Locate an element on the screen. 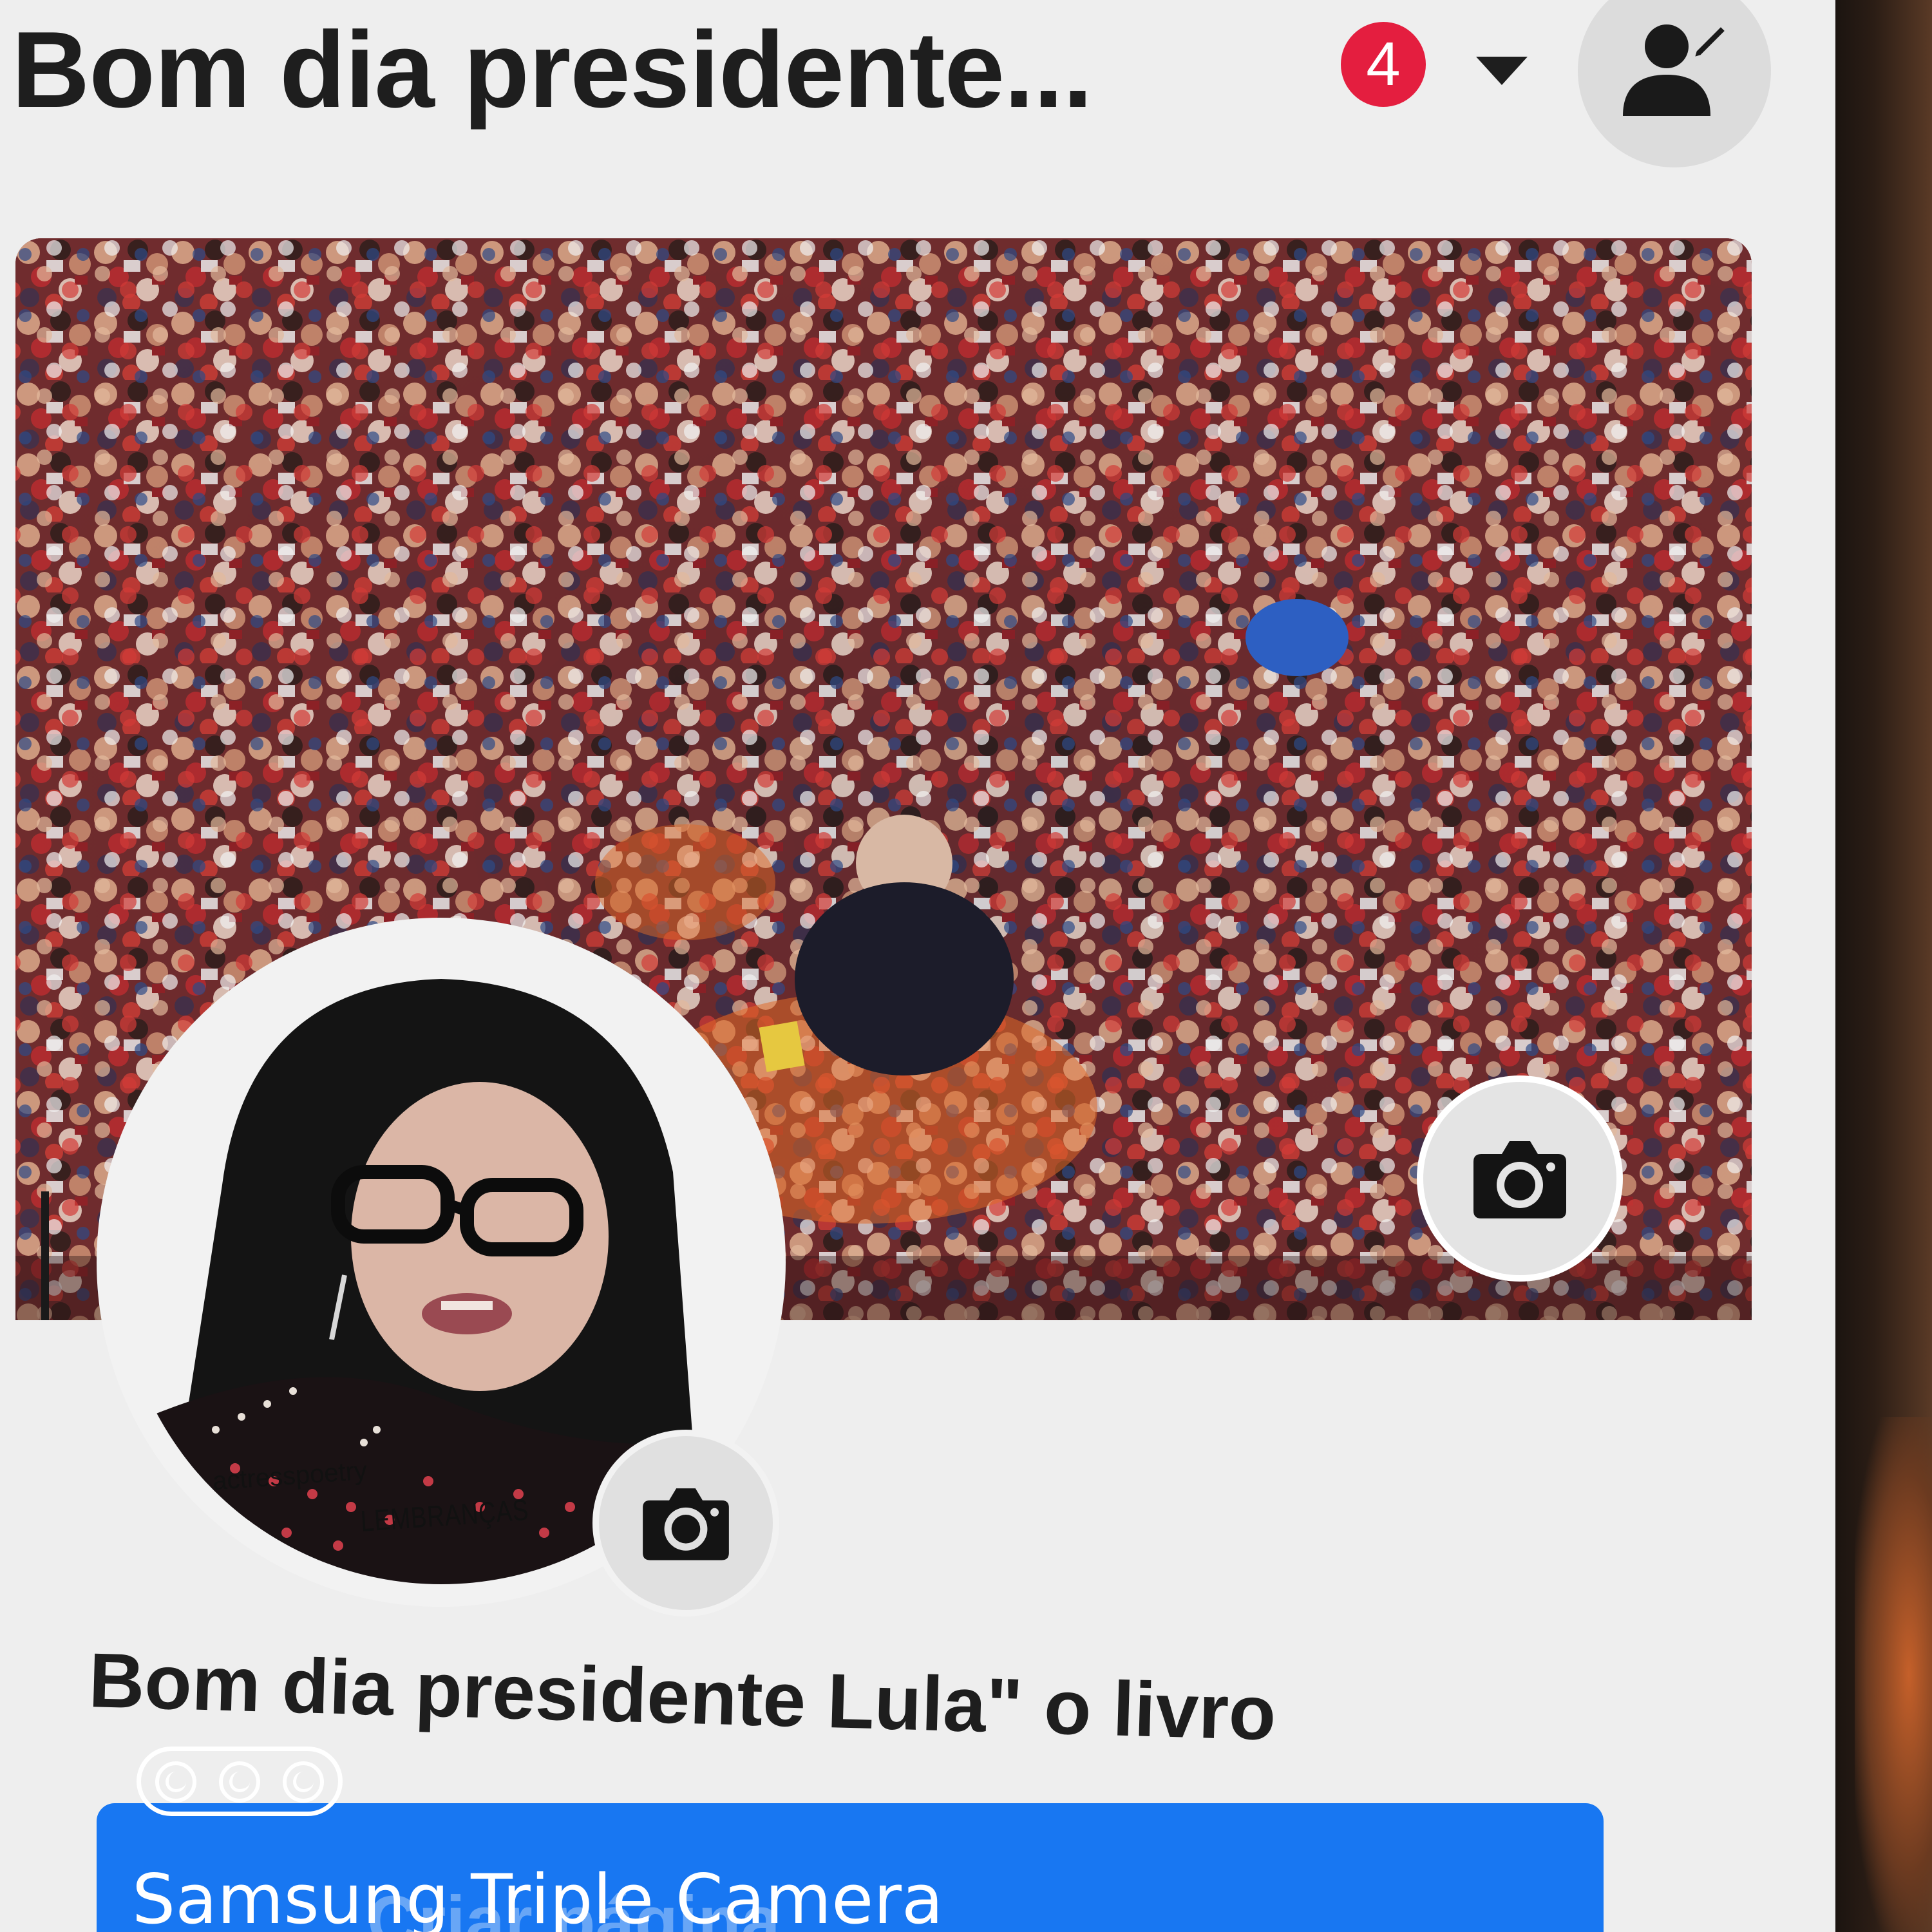 This screenshot has width=1932, height=1932. user-edit-icon is located at coordinates (1676, 68).